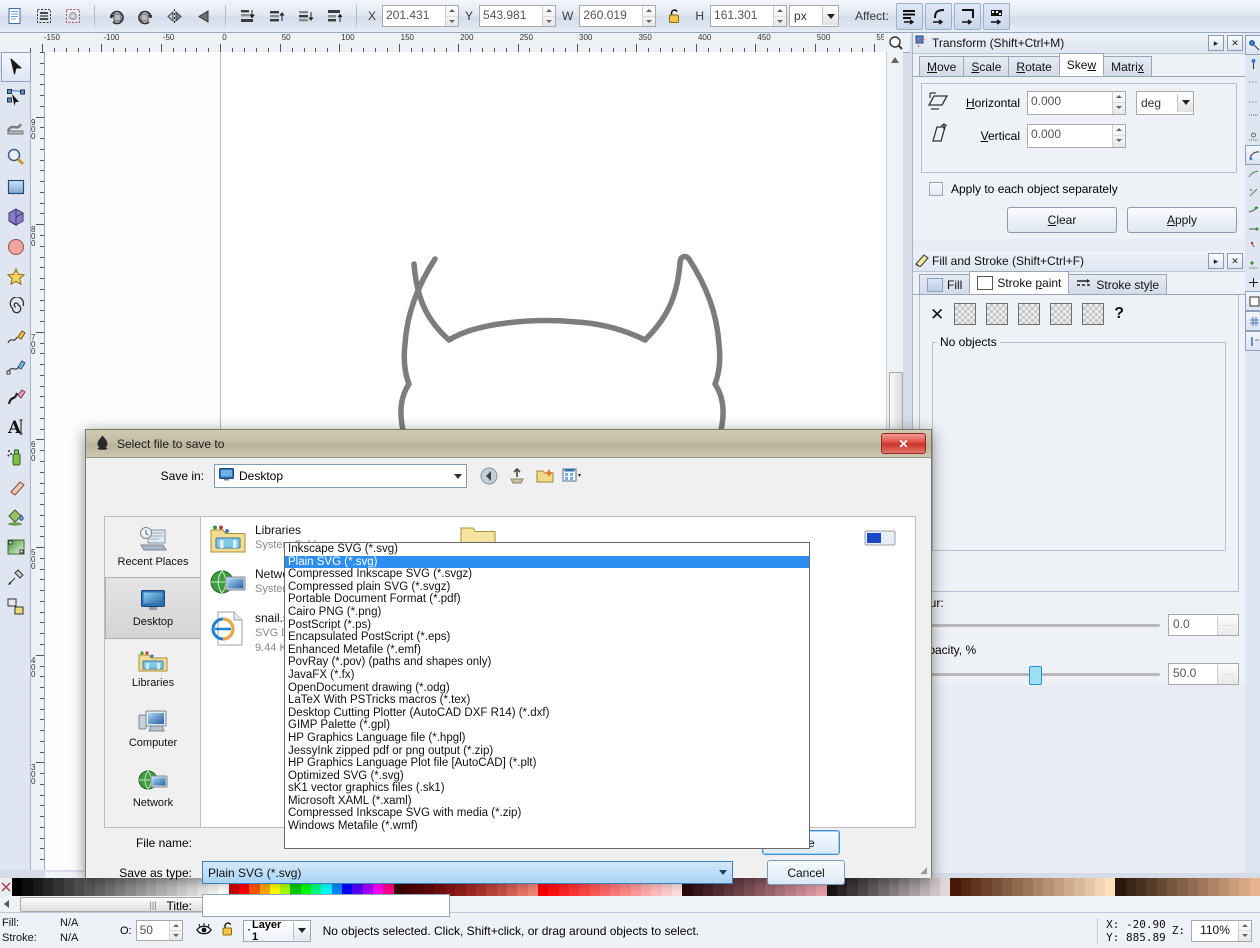 The image size is (1260, 948). I want to click on snap-bounding-box-icon, so click(1252, 64).